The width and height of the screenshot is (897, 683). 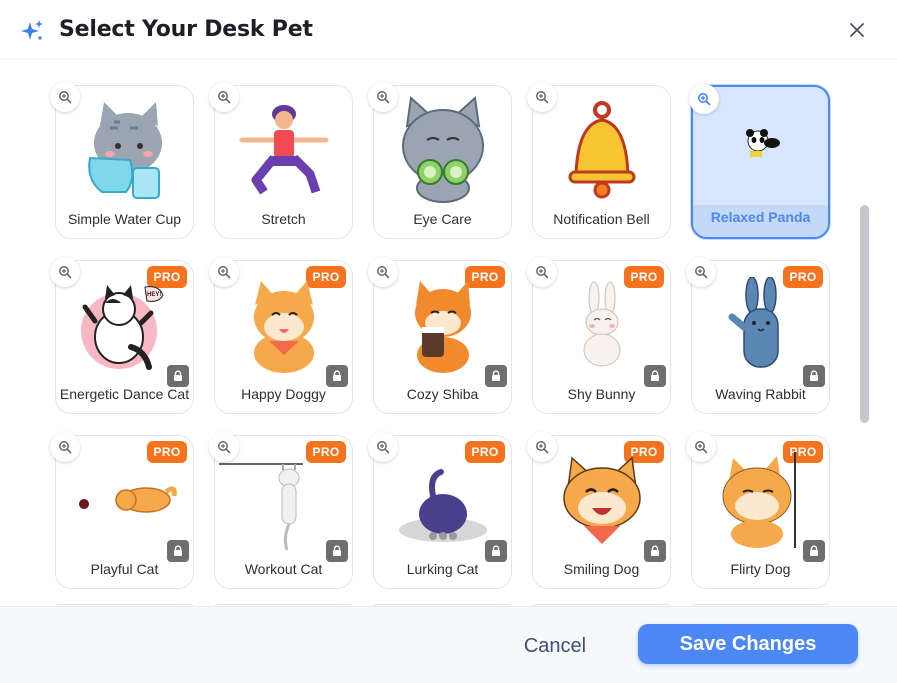 I want to click on pet-name: Happy Doggy, so click(x=283, y=394).